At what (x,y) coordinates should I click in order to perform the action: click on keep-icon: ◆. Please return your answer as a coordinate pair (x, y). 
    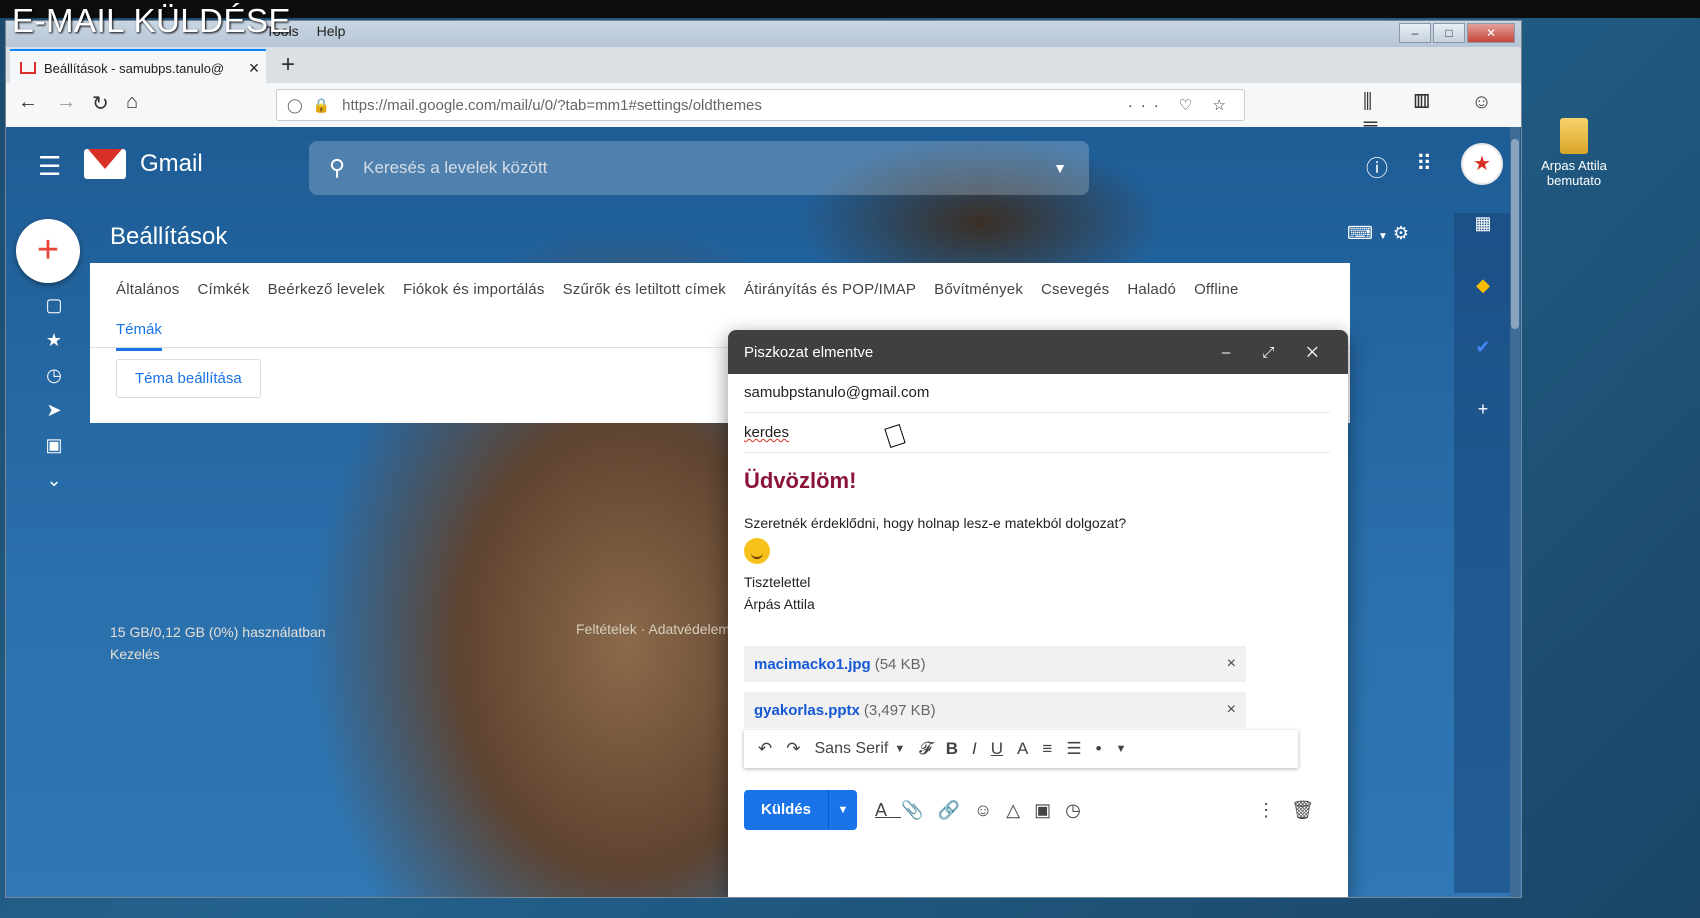
    Looking at the image, I should click on (1483, 306).